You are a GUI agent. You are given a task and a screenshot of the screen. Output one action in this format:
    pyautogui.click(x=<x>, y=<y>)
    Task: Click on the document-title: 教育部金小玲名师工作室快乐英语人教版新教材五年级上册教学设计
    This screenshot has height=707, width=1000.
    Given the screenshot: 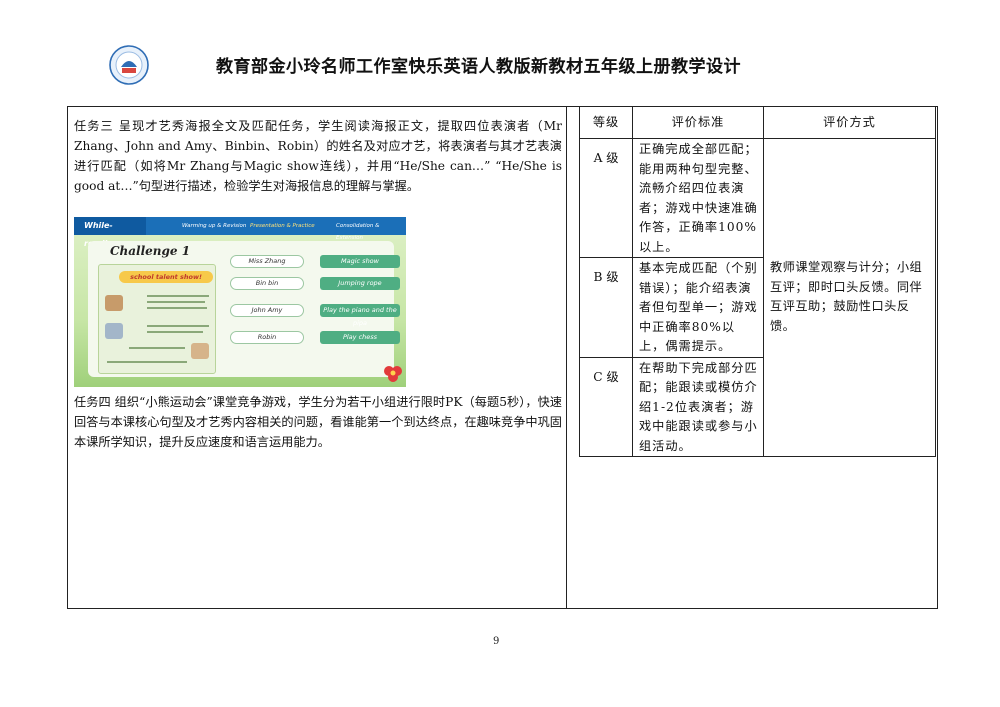 What is the action you would take?
    pyautogui.click(x=478, y=67)
    